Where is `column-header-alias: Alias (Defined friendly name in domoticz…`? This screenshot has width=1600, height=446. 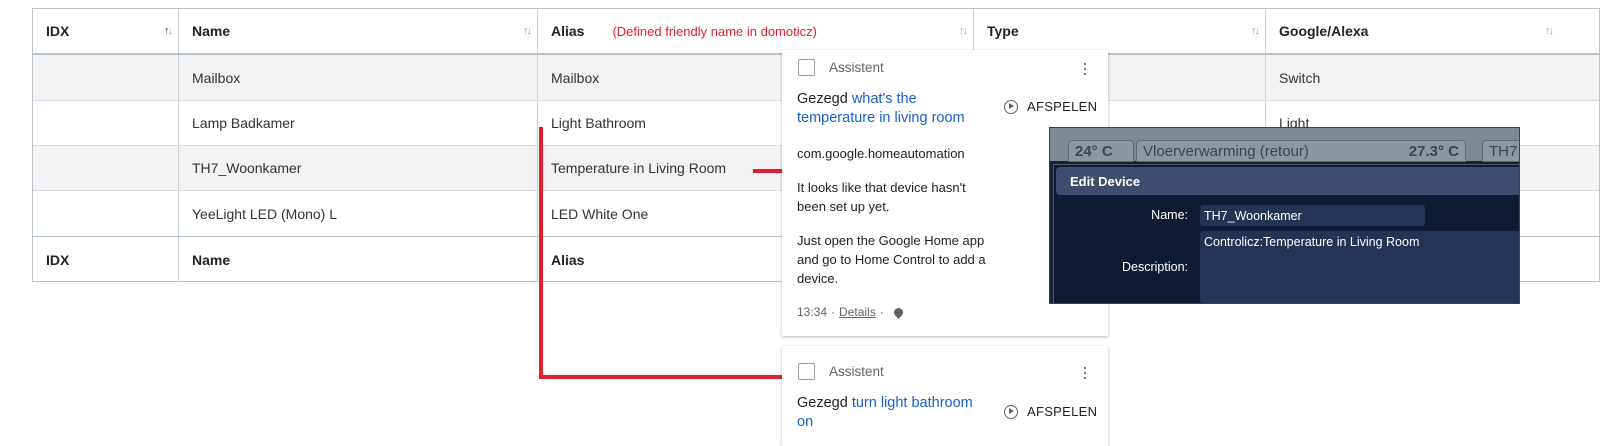 column-header-alias: Alias (Defined friendly name in domoticz… is located at coordinates (756, 31).